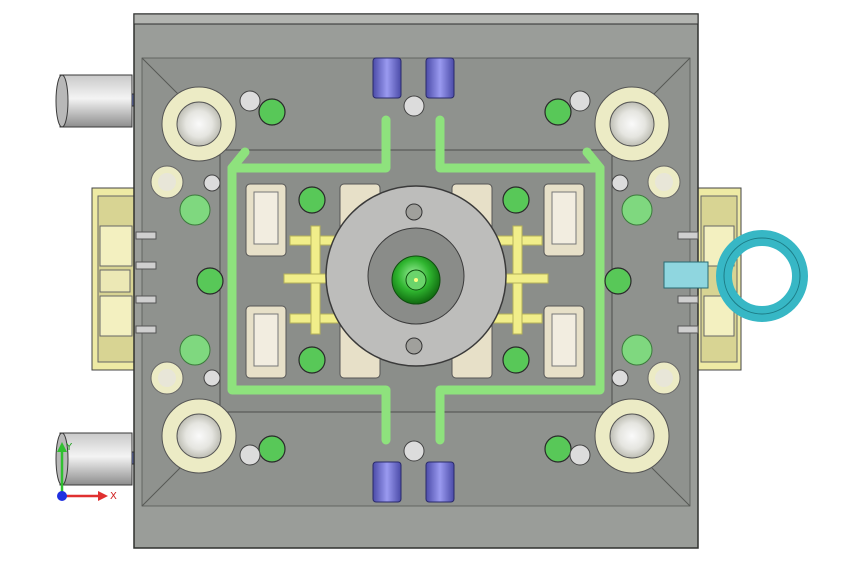  Describe the element at coordinates (62, 496) in the screenshot. I see `z-axis-dot` at that location.